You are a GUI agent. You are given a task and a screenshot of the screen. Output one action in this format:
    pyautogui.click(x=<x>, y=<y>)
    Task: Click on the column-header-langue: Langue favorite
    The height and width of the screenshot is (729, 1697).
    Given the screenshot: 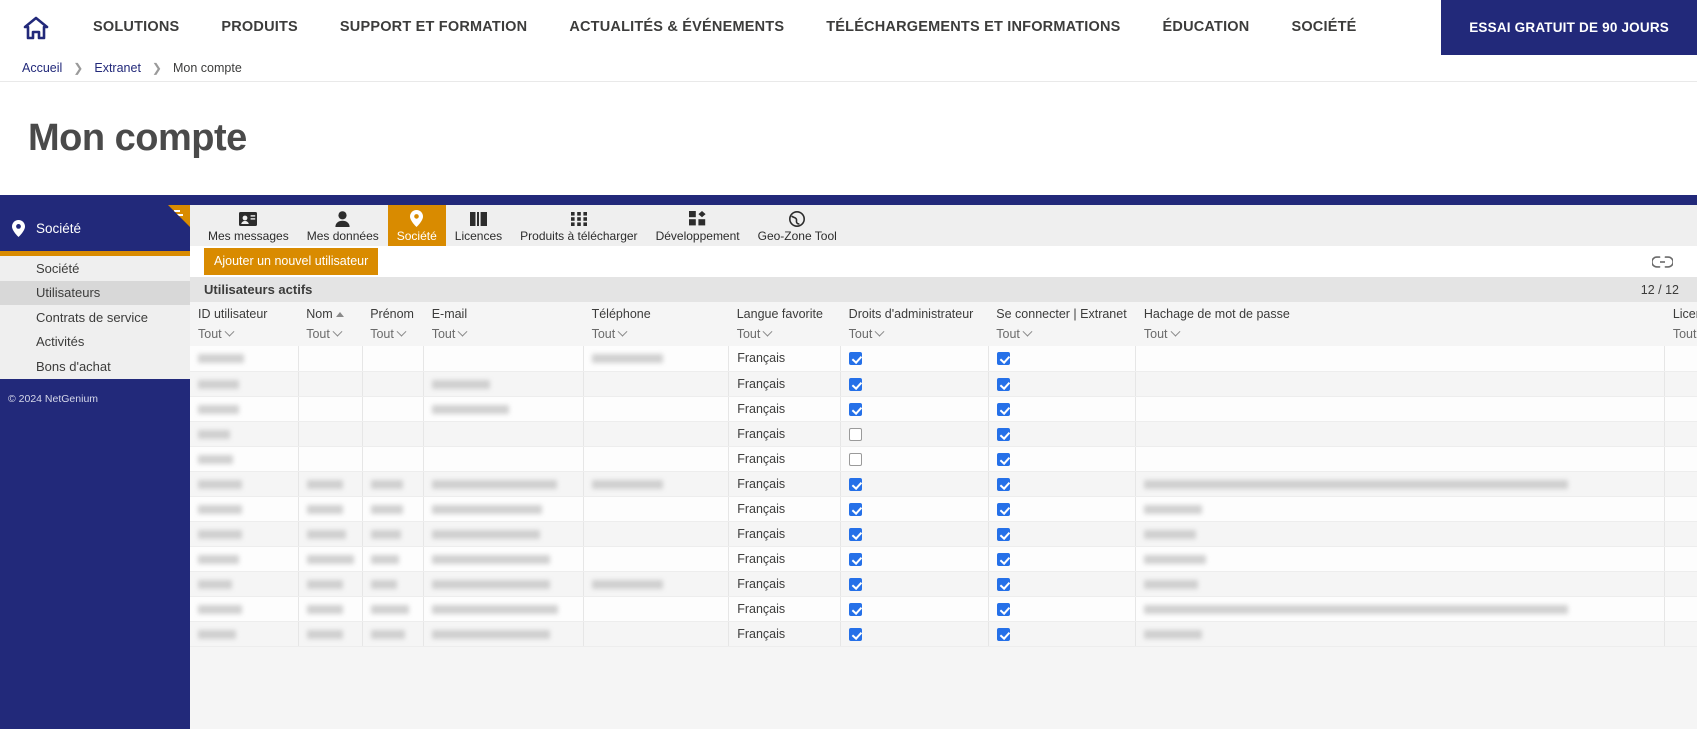 What is the action you would take?
    pyautogui.click(x=784, y=313)
    